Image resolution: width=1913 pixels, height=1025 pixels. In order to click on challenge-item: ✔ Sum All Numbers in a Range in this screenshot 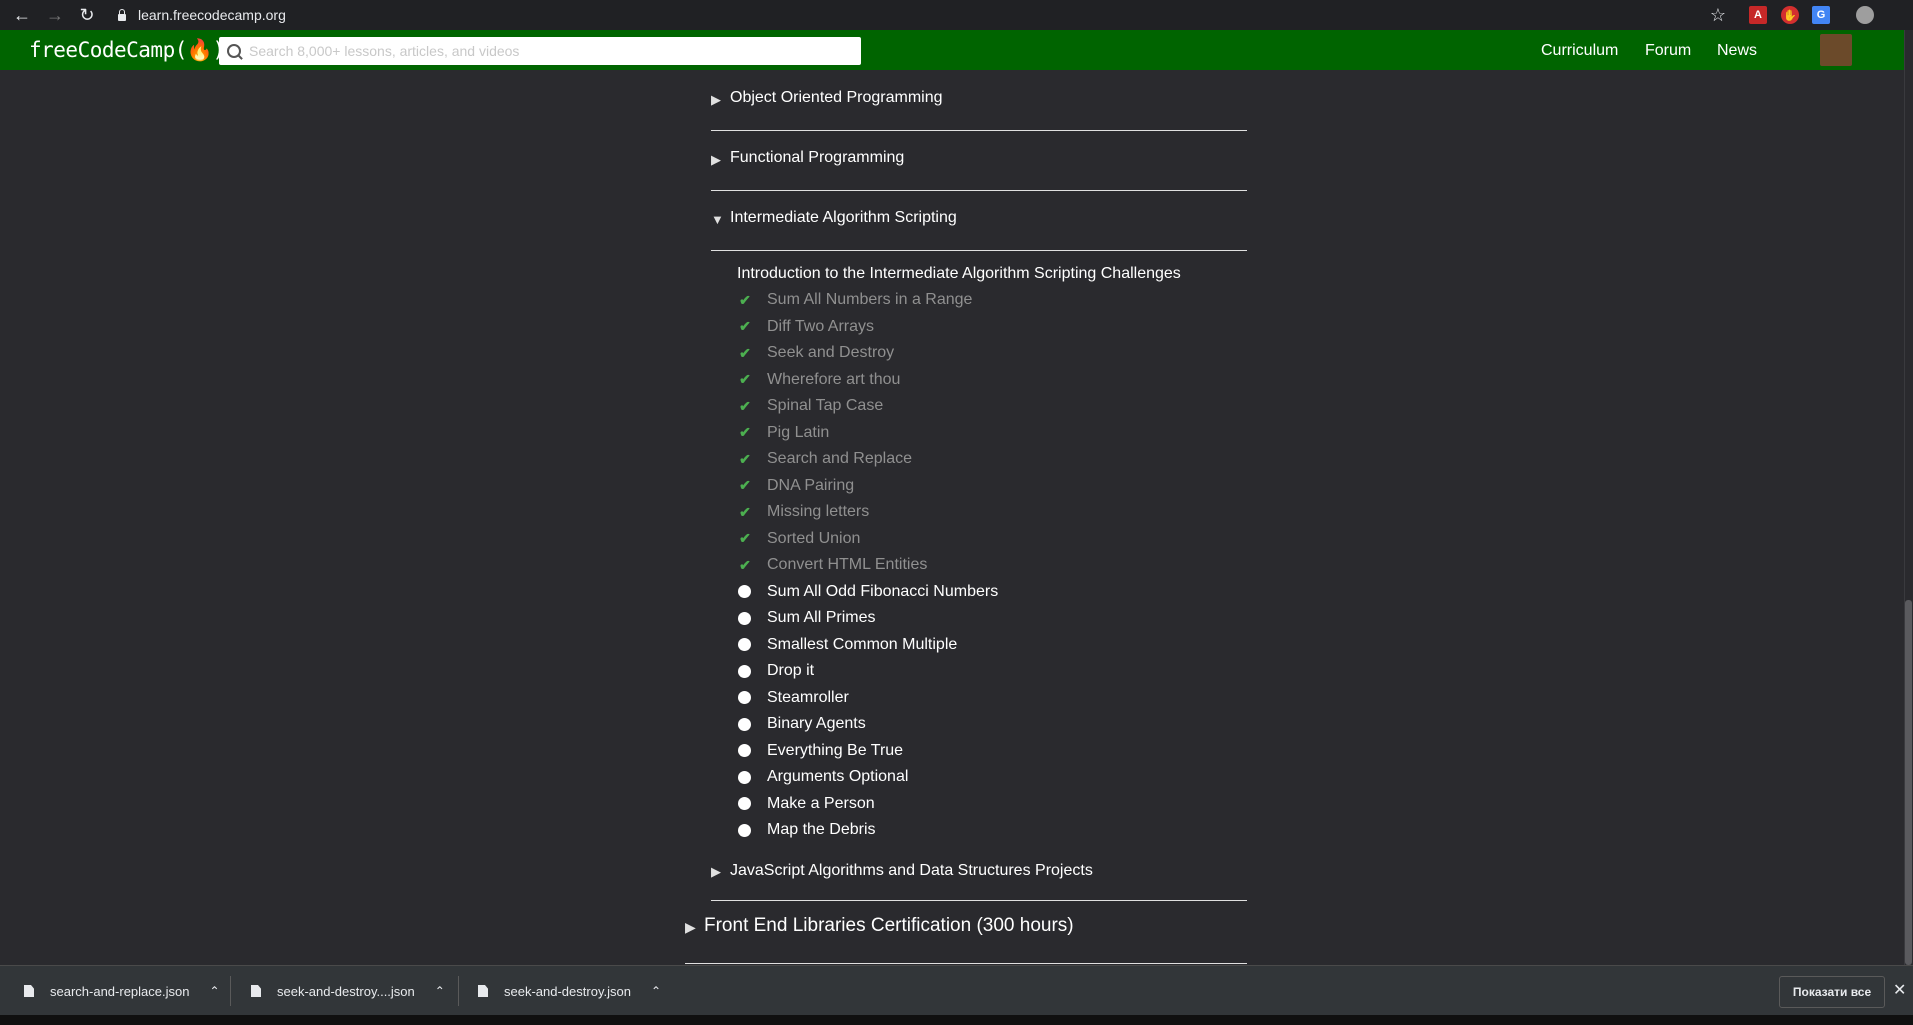, I will do `click(962, 300)`.